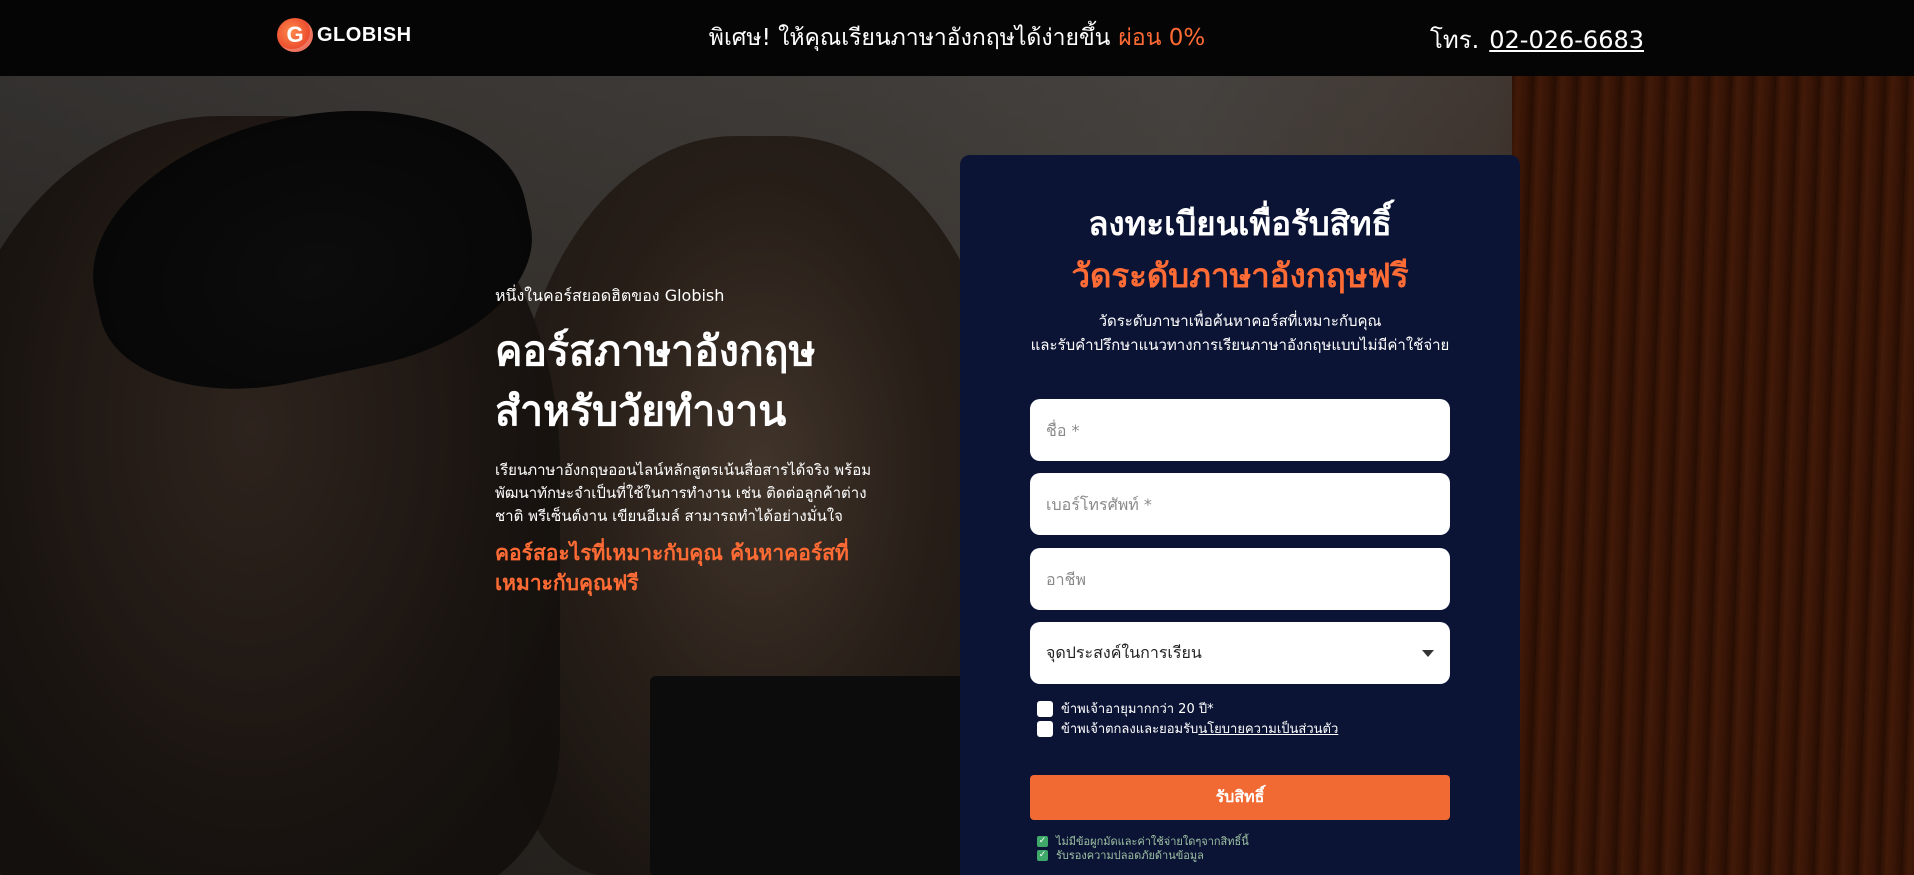 Image resolution: width=1914 pixels, height=875 pixels. I want to click on phone-field, so click(1240, 504).